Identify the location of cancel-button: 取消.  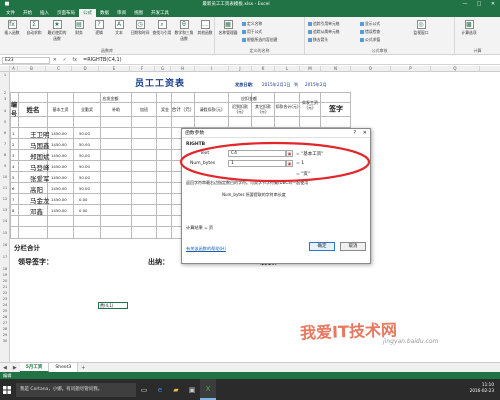
(353, 246).